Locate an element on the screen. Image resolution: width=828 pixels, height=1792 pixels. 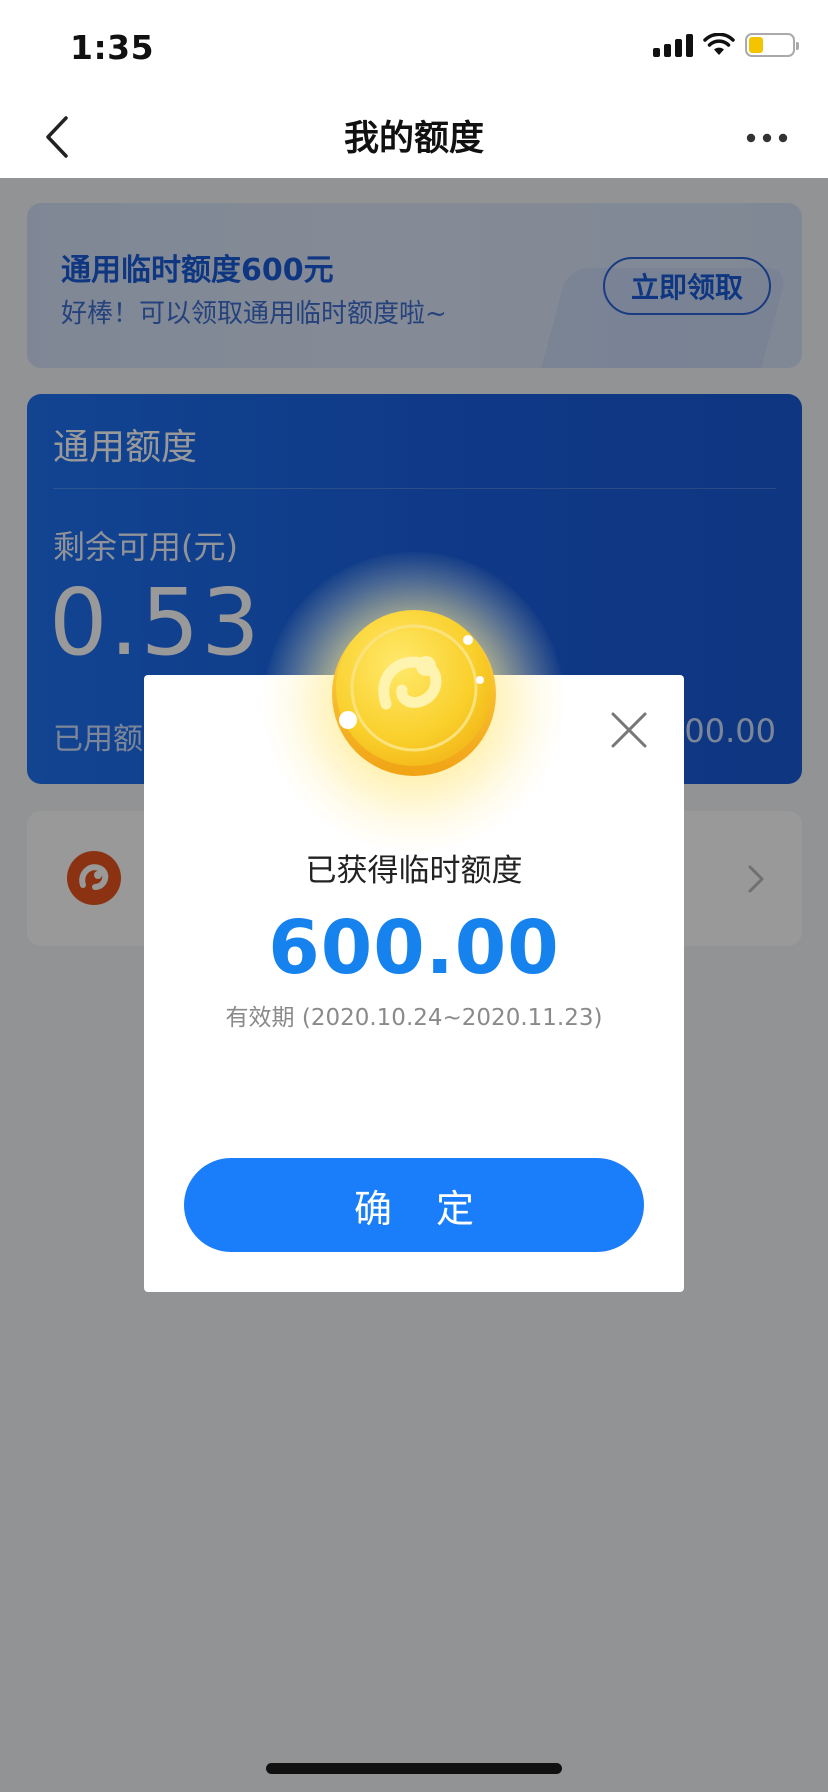
status-bar: 1:35 is located at coordinates (414, 48).